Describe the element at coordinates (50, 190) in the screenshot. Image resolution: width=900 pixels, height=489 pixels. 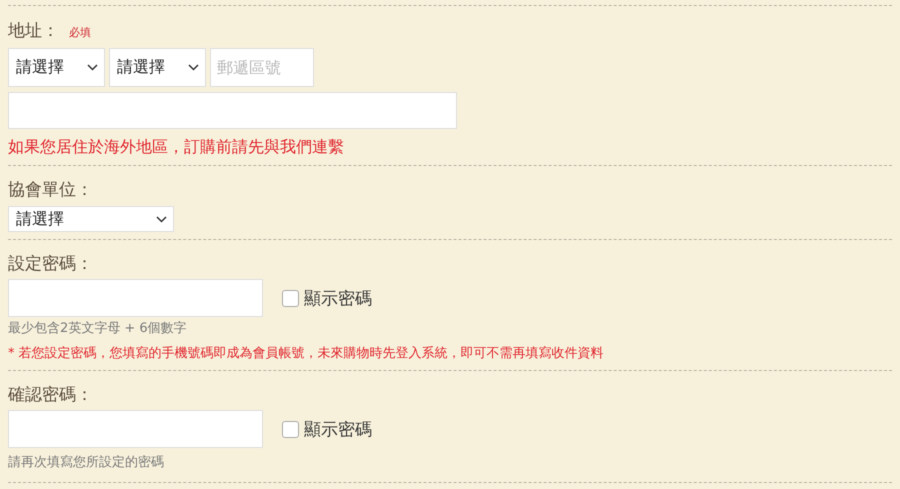
I see `field-label: 協會單位：` at that location.